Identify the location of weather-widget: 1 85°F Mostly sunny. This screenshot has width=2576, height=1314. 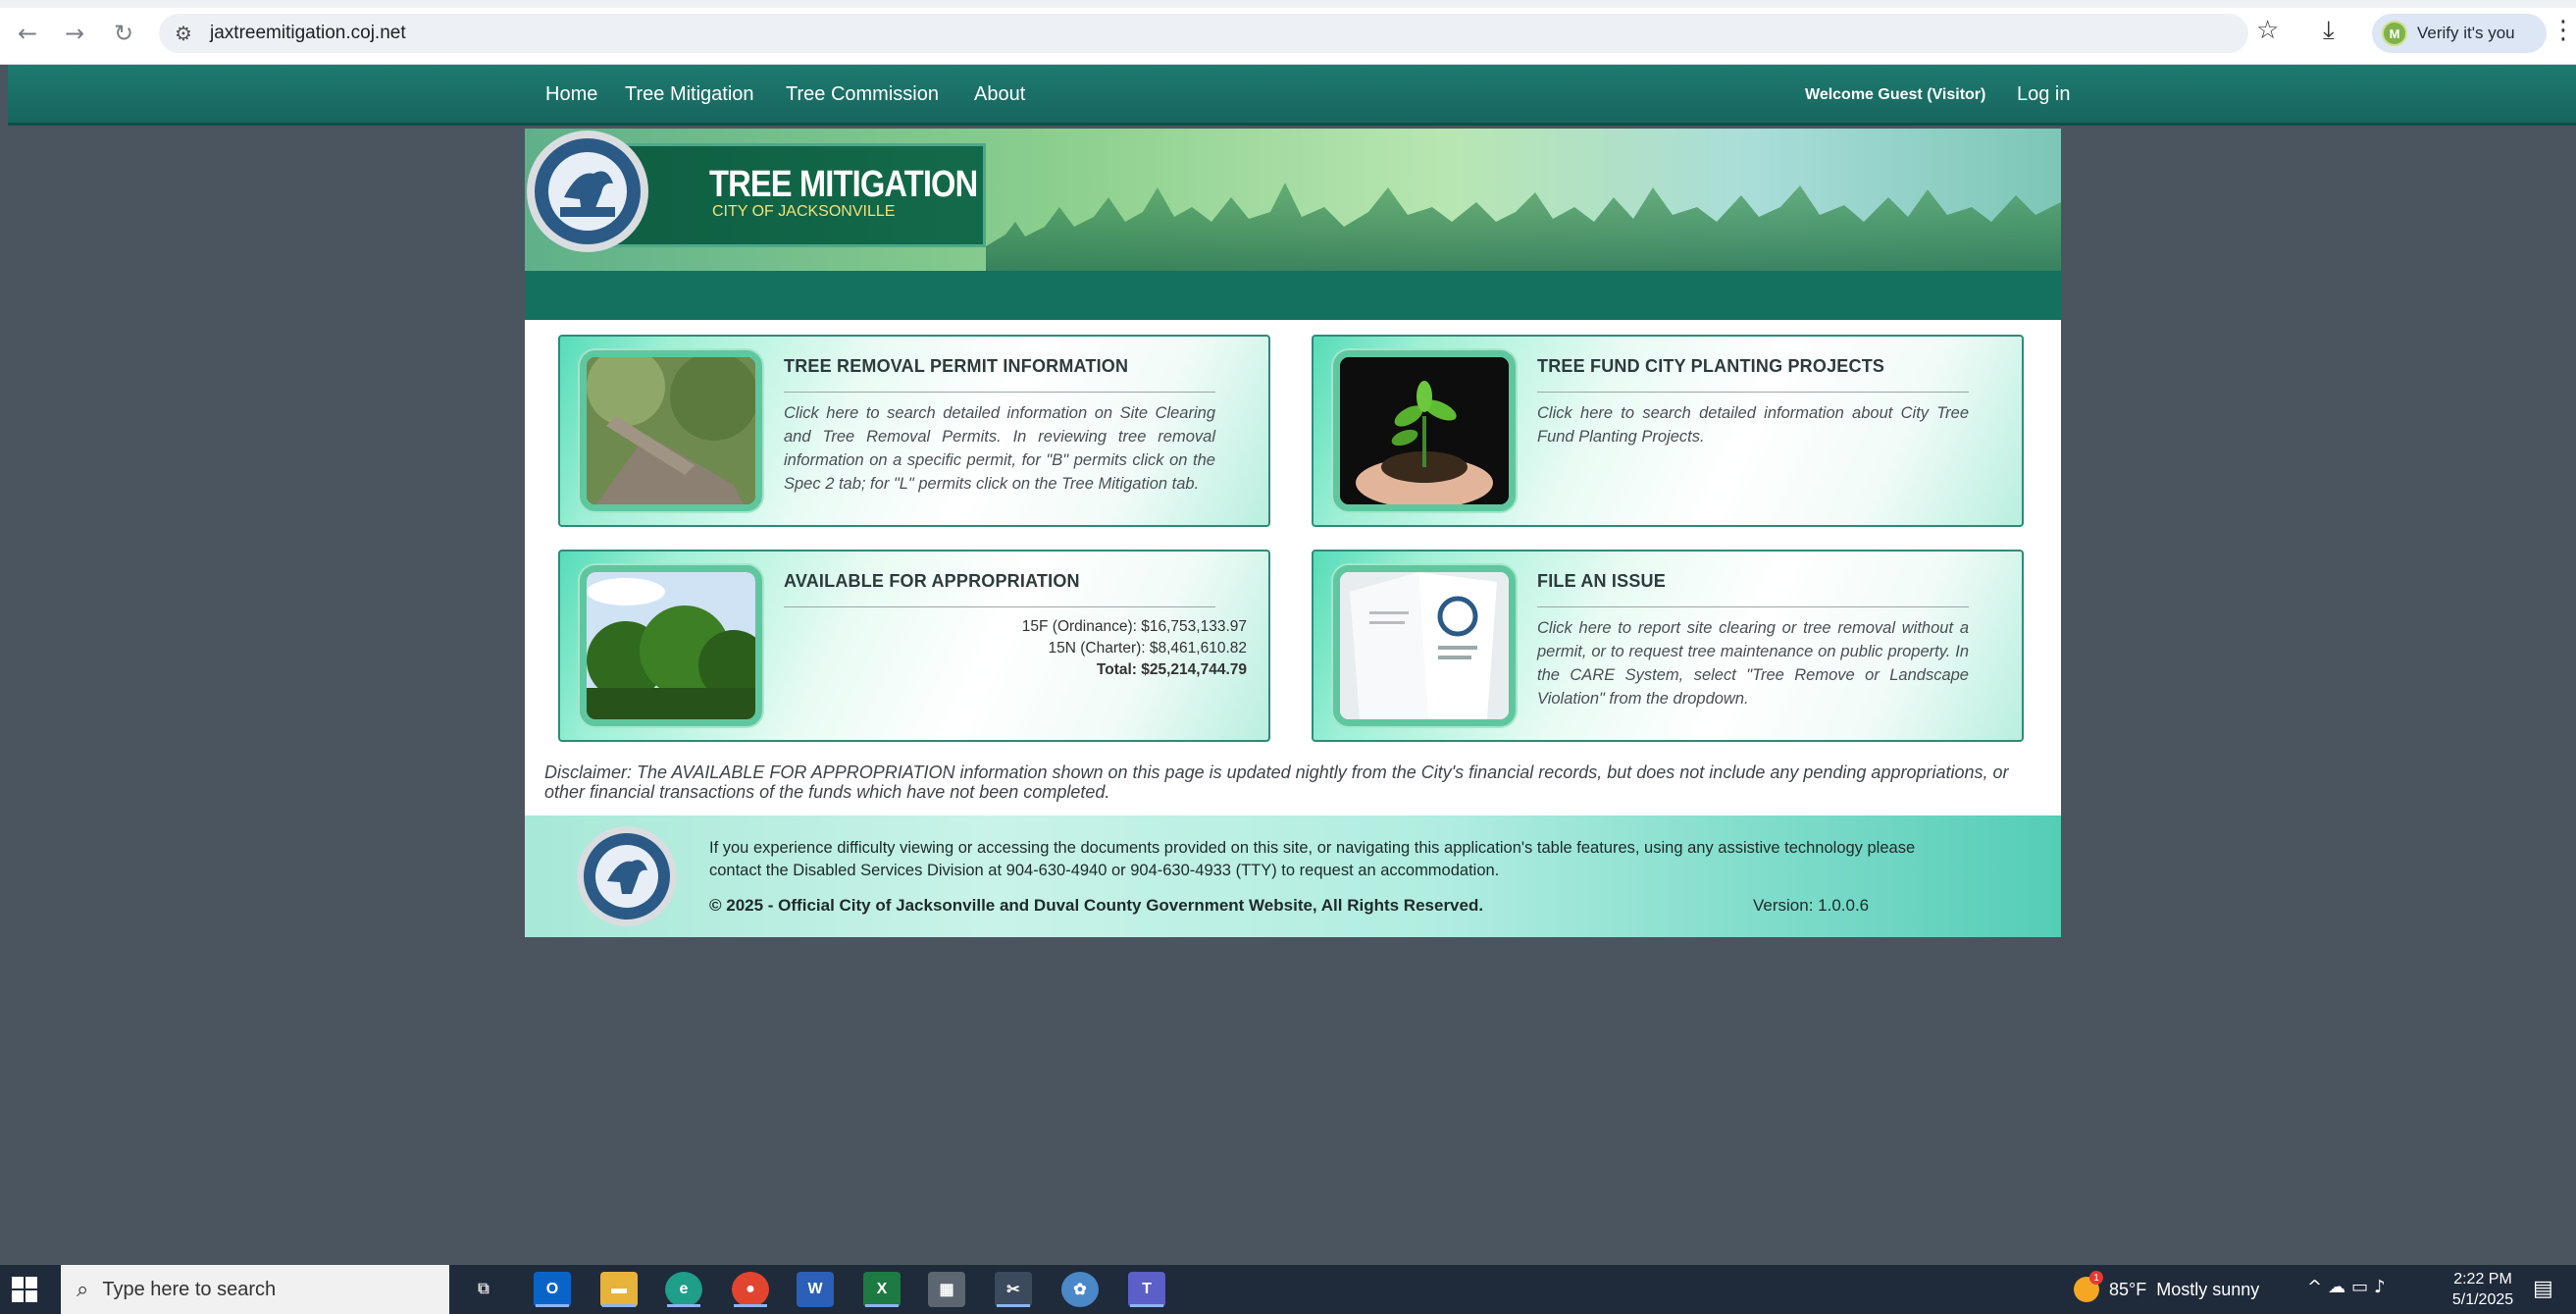
(2167, 1287).